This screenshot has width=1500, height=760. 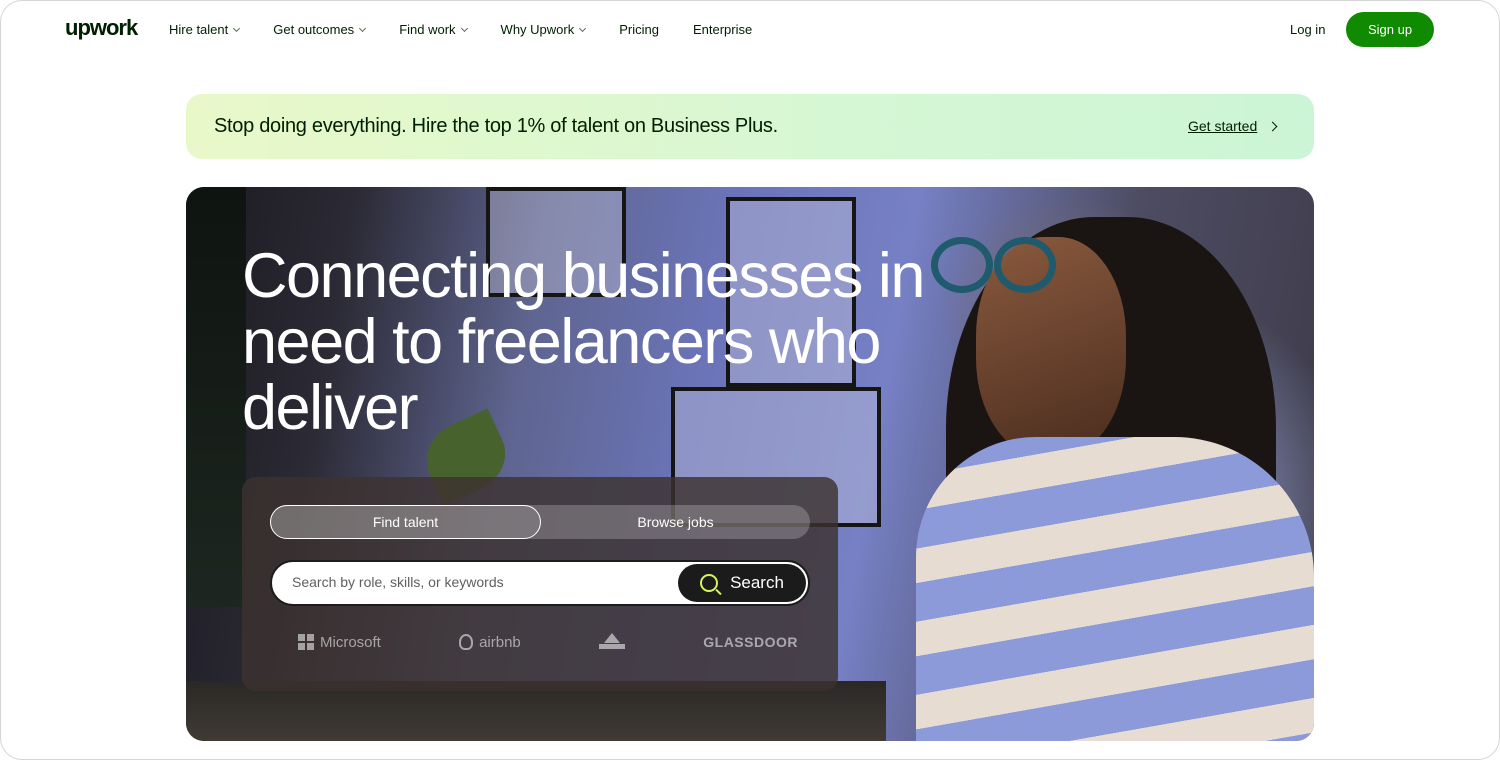 What do you see at coordinates (1025, 265) in the screenshot?
I see `glasses-graphic` at bounding box center [1025, 265].